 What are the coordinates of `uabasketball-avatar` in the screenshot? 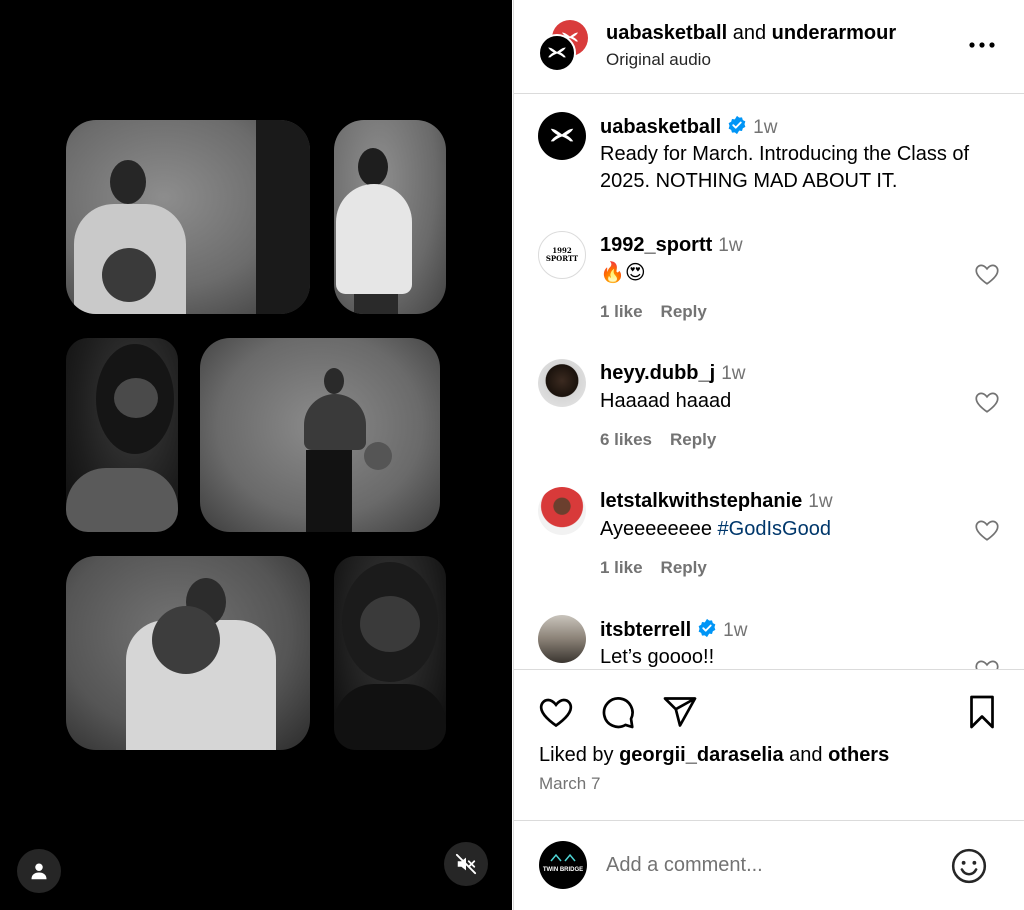 It's located at (557, 53).